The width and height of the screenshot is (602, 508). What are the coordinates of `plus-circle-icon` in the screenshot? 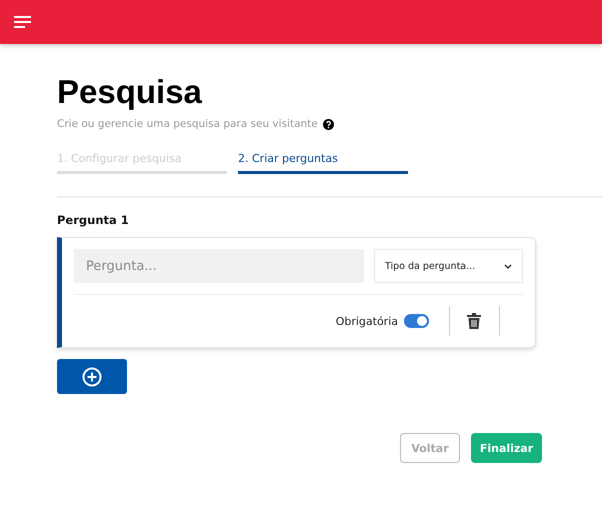 It's located at (92, 376).